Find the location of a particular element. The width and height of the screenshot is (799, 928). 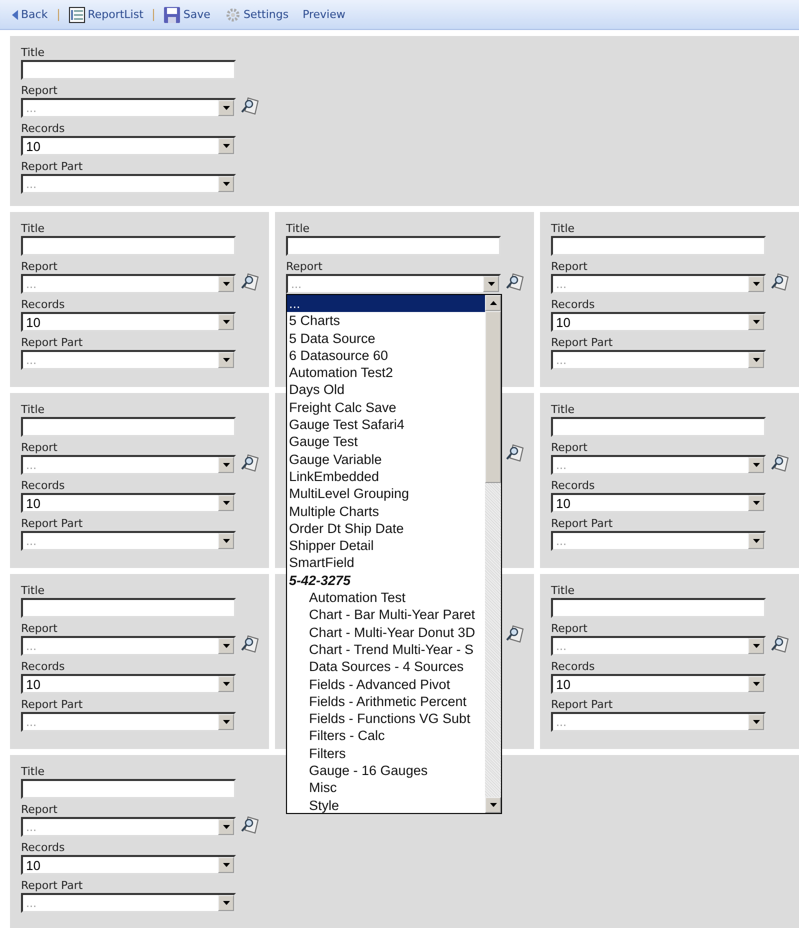

list-option: 6 Datasource 60 is located at coordinates (386, 355).